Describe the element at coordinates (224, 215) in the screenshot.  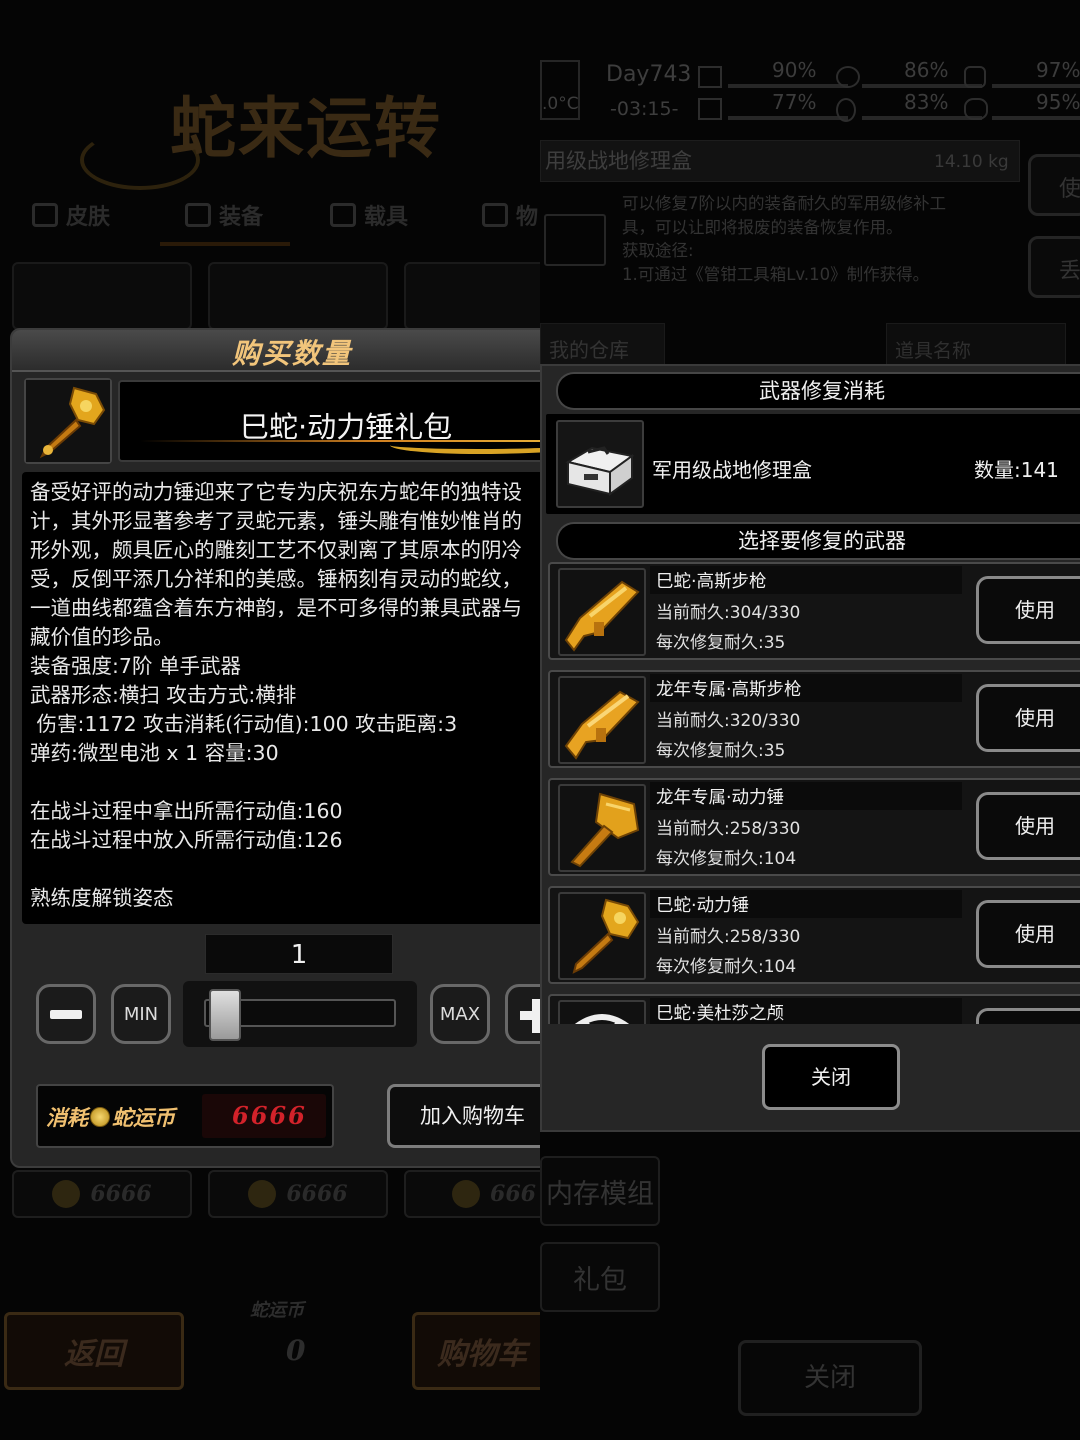
I see `tab-equipment: 装备` at that location.